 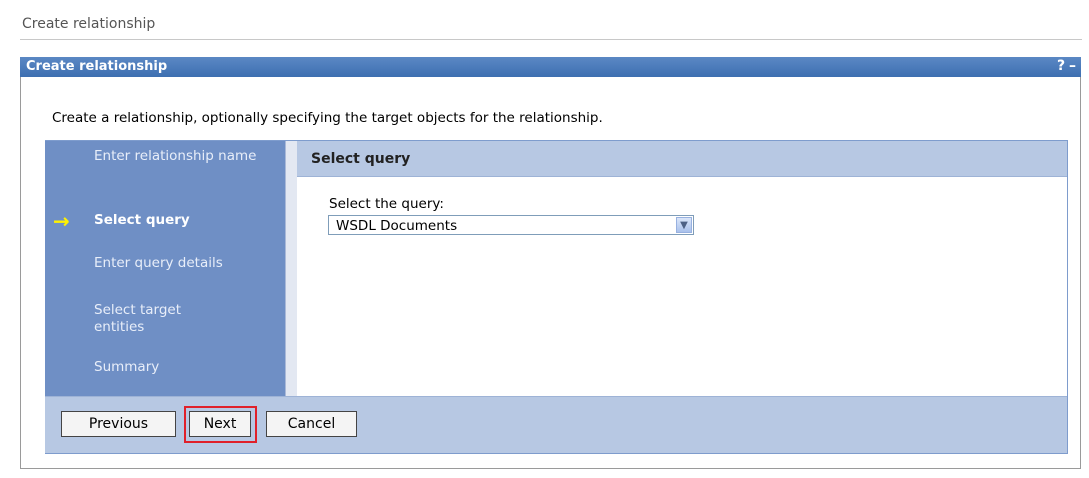 I want to click on step-select-target-entities: Select target entities, so click(x=154, y=319).